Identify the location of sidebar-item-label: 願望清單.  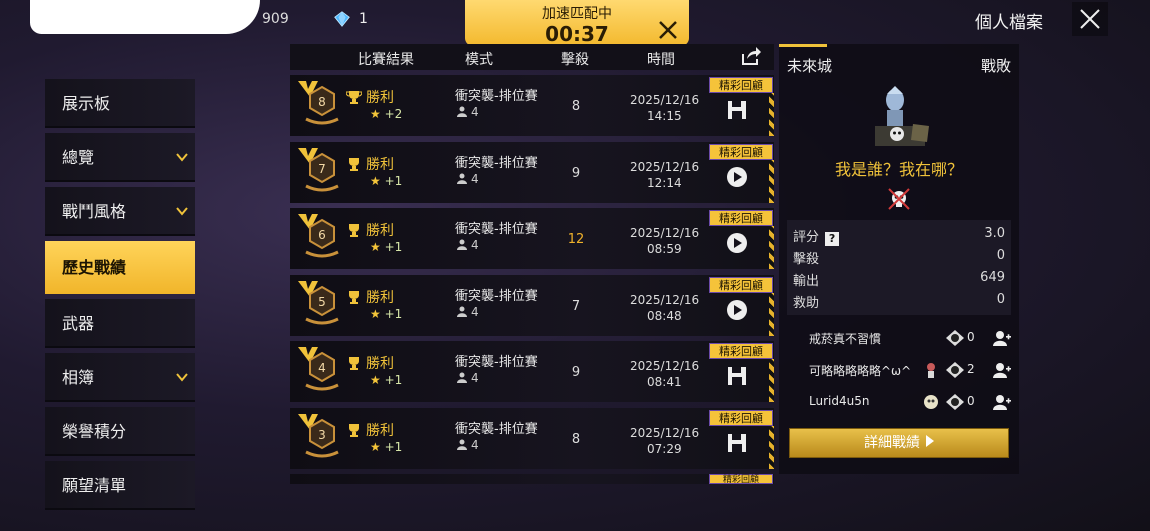
(94, 485).